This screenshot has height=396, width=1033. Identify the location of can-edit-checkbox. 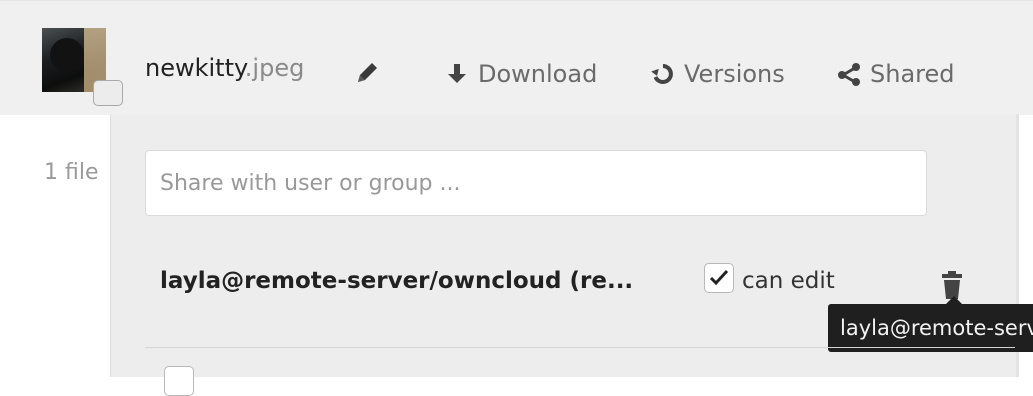
(719, 278).